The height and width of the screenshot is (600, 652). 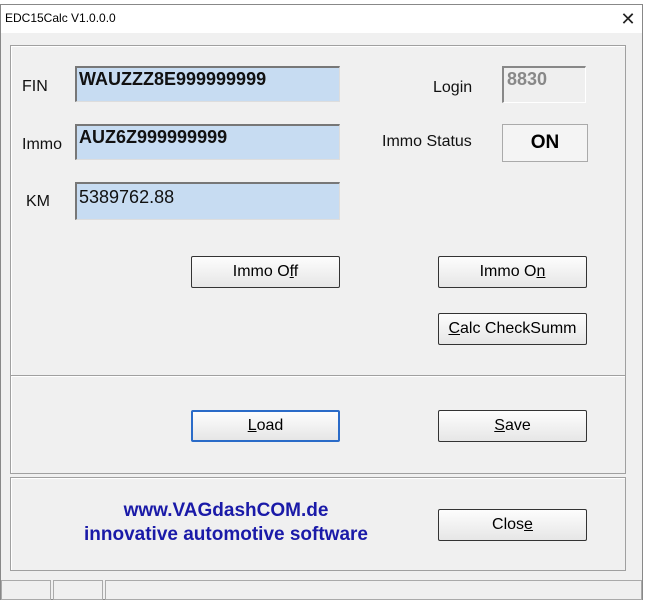 I want to click on close-button: Close, so click(x=512, y=525).